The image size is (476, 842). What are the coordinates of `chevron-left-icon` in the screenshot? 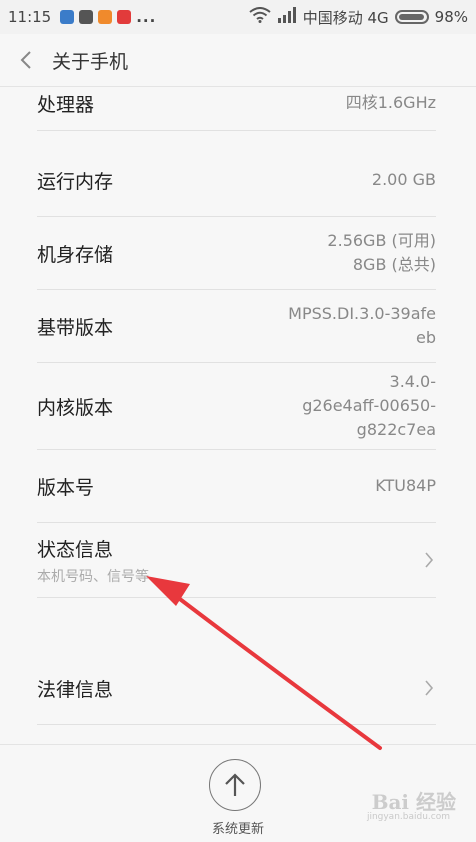 It's located at (25, 60).